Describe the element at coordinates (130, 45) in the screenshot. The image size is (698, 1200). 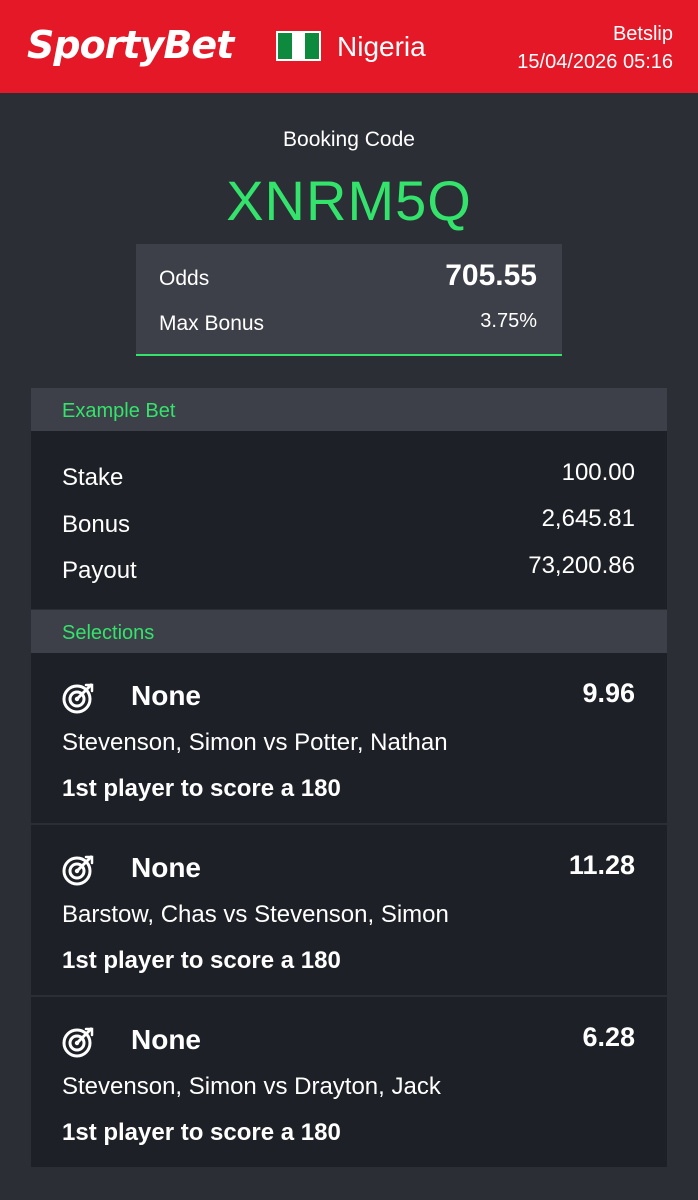
I see `brand-logo: SportyBet` at that location.